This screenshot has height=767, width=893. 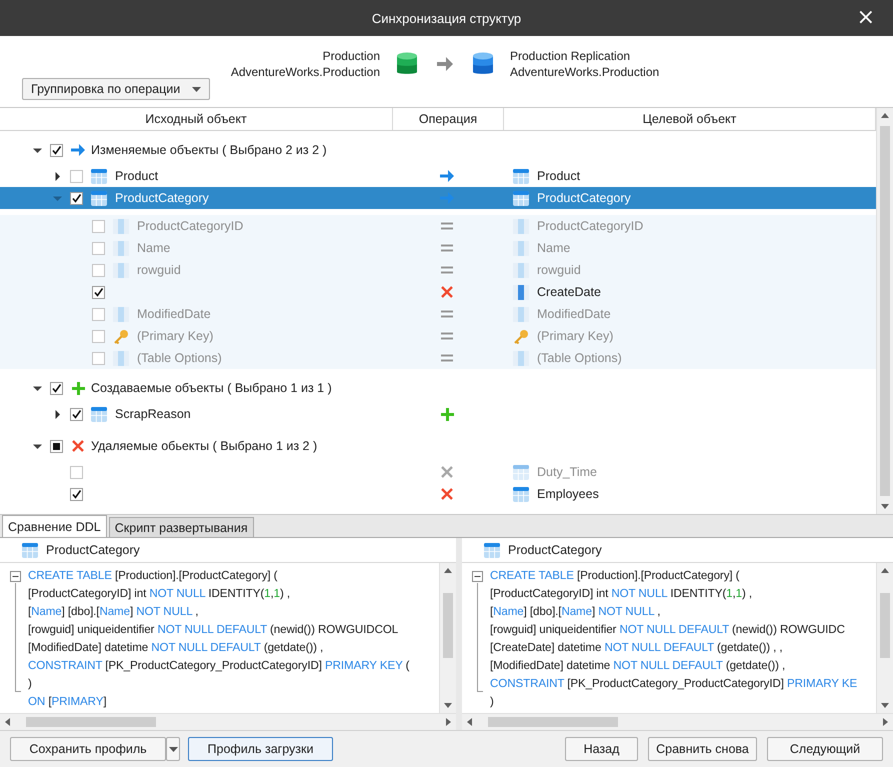 What do you see at coordinates (153, 248) in the screenshot?
I see `source-object: Name` at bounding box center [153, 248].